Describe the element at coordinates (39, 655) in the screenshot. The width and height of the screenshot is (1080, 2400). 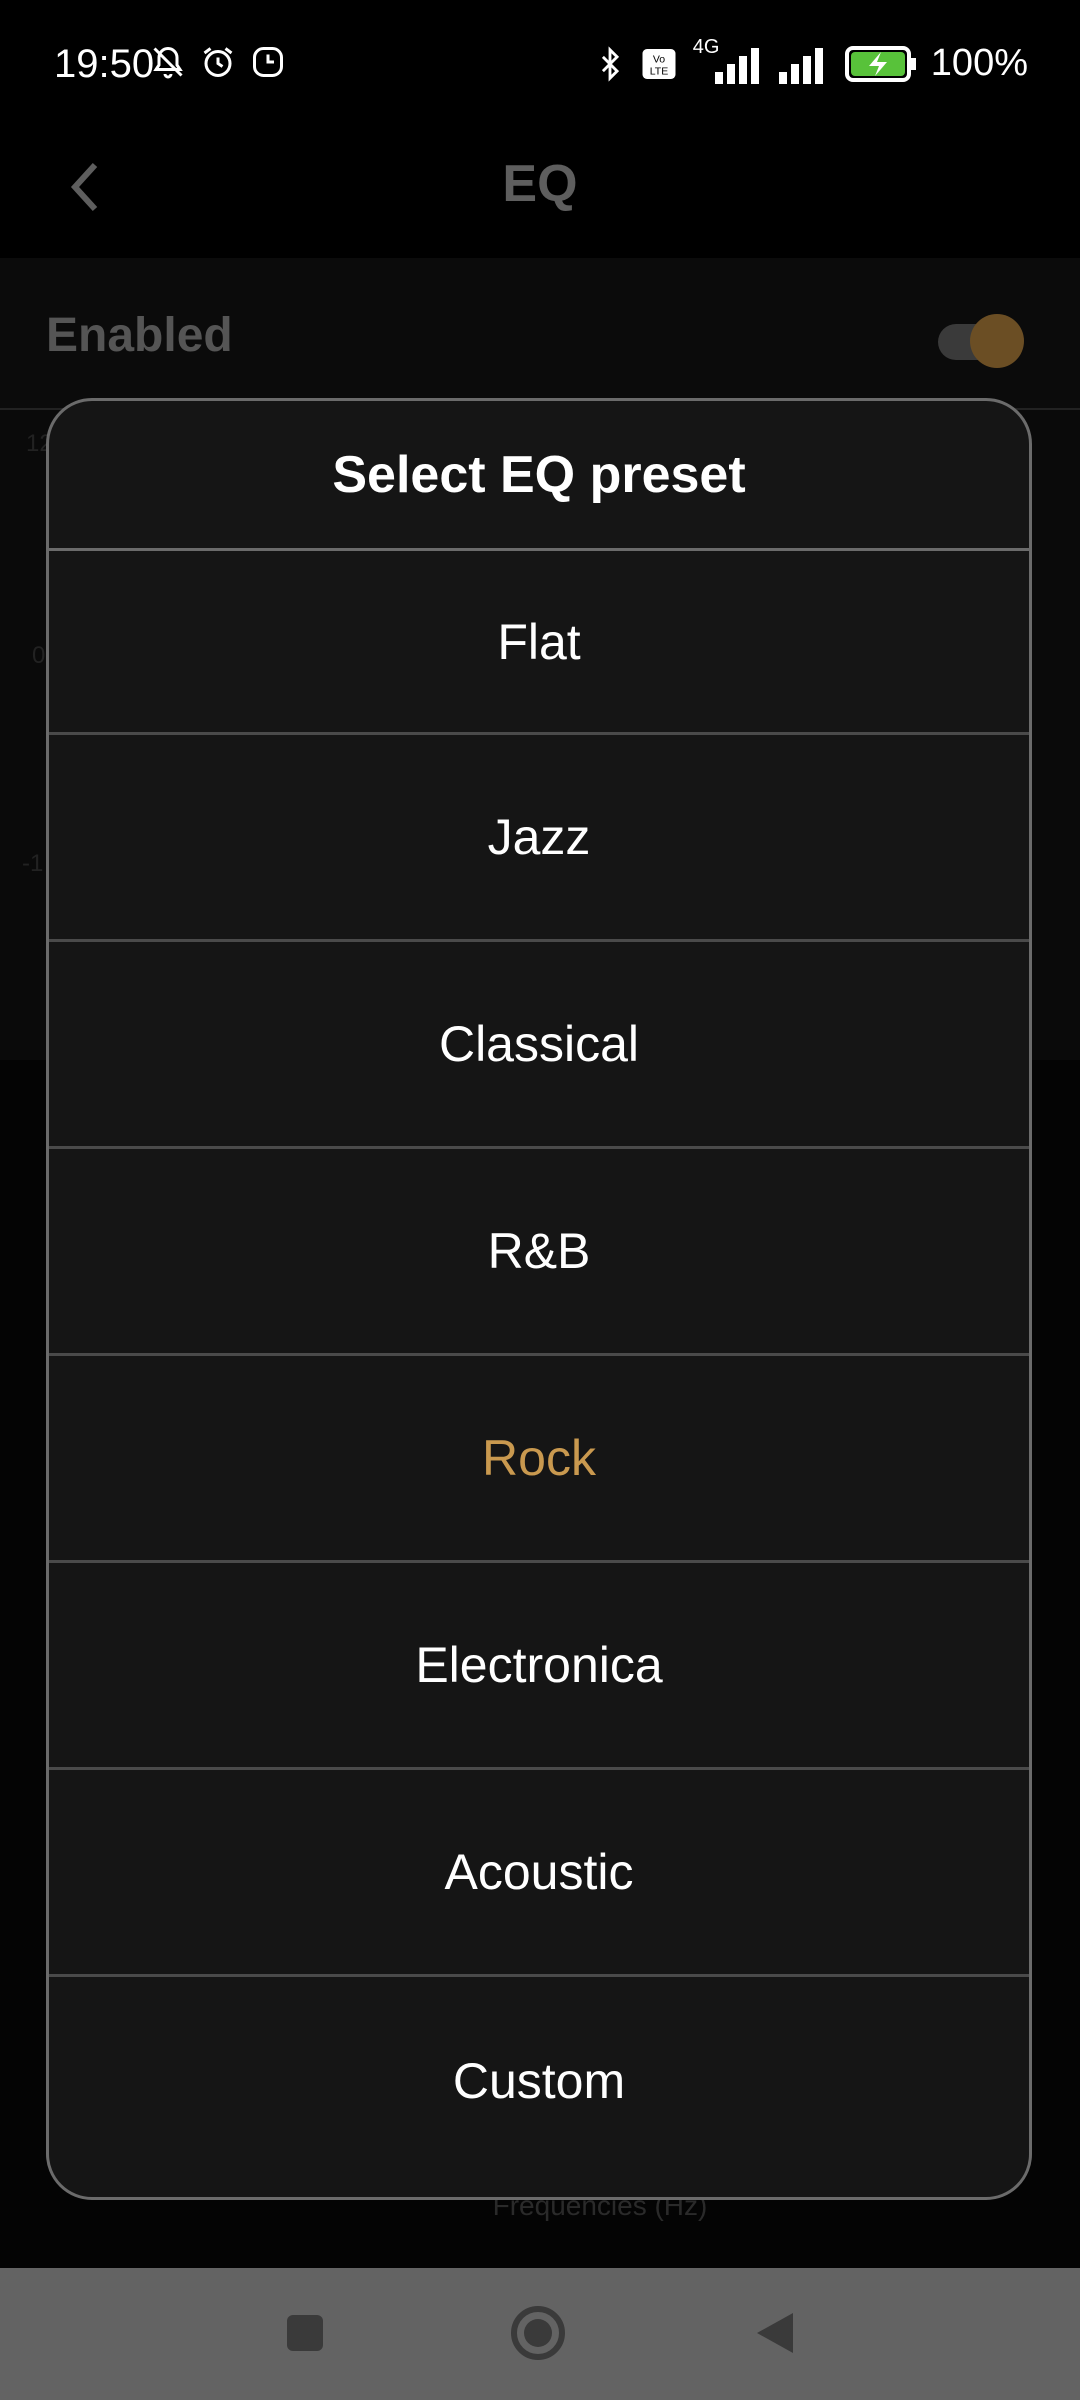
I see `graph-label-mid: 0` at that location.